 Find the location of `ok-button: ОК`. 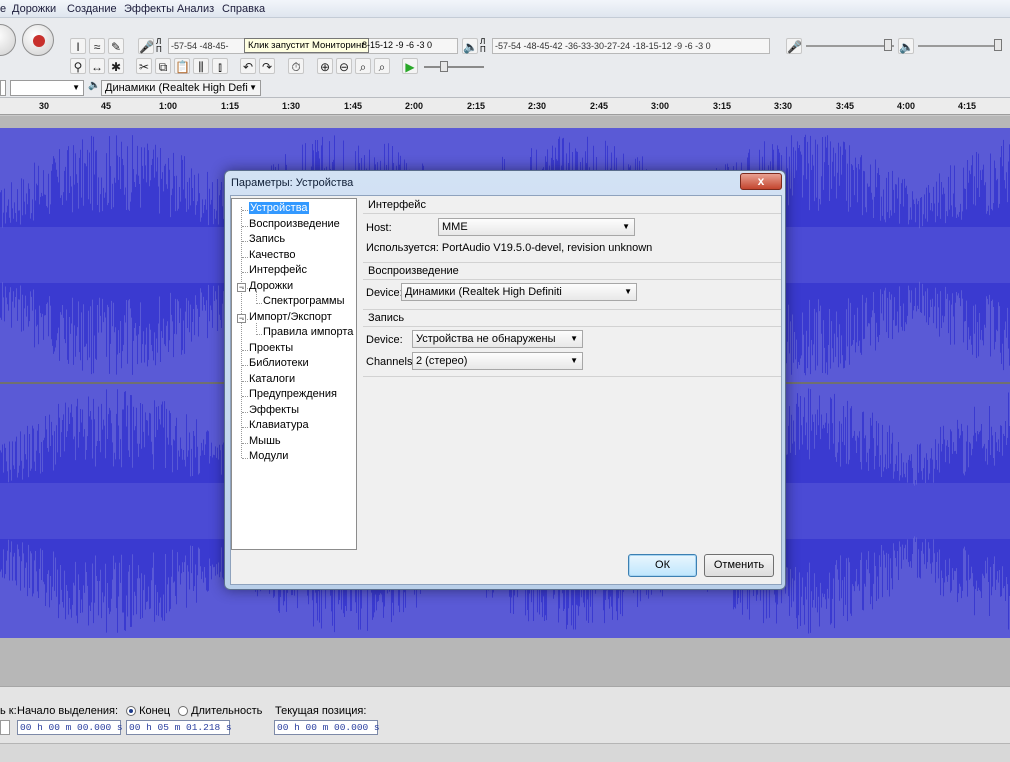

ok-button: ОК is located at coordinates (662, 565).